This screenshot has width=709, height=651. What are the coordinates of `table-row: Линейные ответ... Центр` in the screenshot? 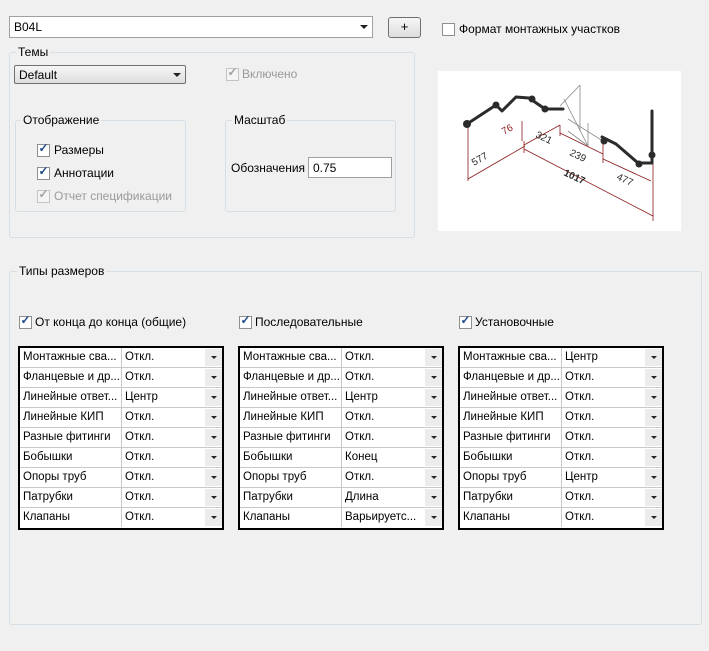 It's located at (121, 398).